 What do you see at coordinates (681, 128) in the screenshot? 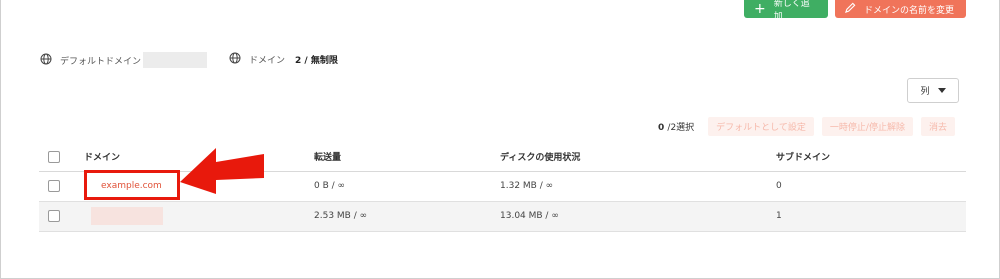
I see `selection-count-suffix: /2選択` at bounding box center [681, 128].